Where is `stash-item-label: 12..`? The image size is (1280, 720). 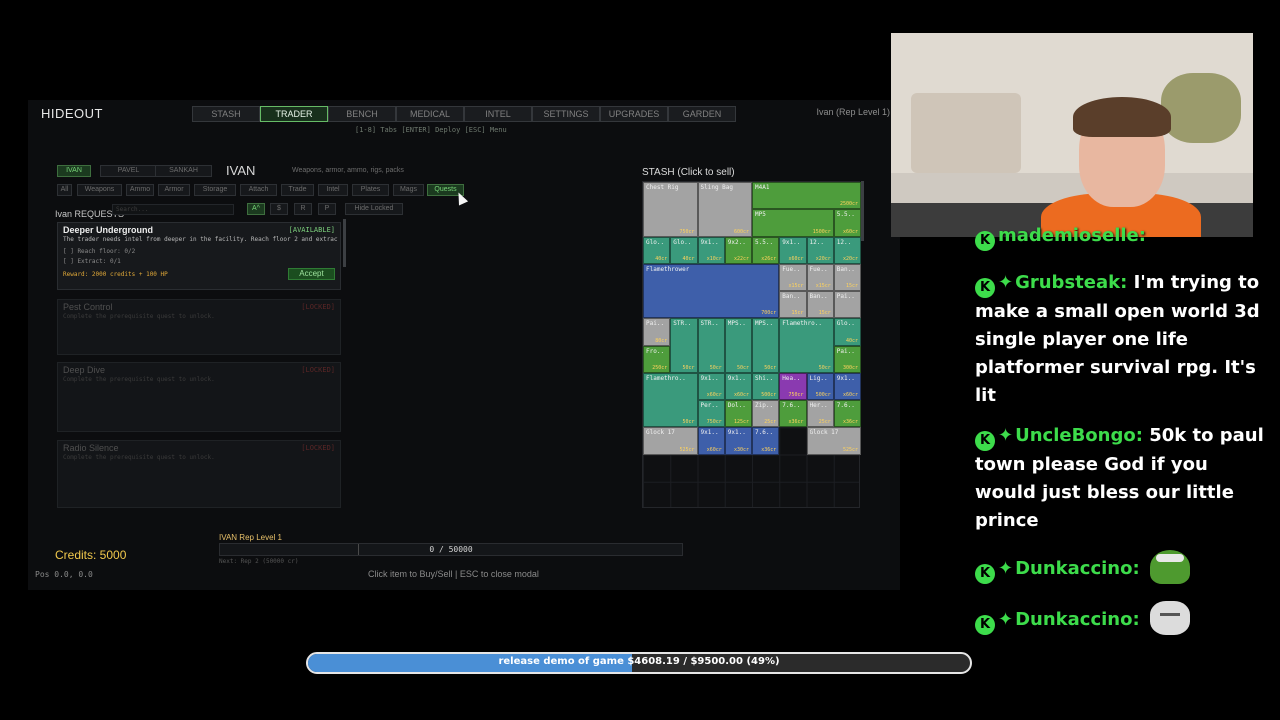
stash-item-label: 12.. is located at coordinates (844, 242).